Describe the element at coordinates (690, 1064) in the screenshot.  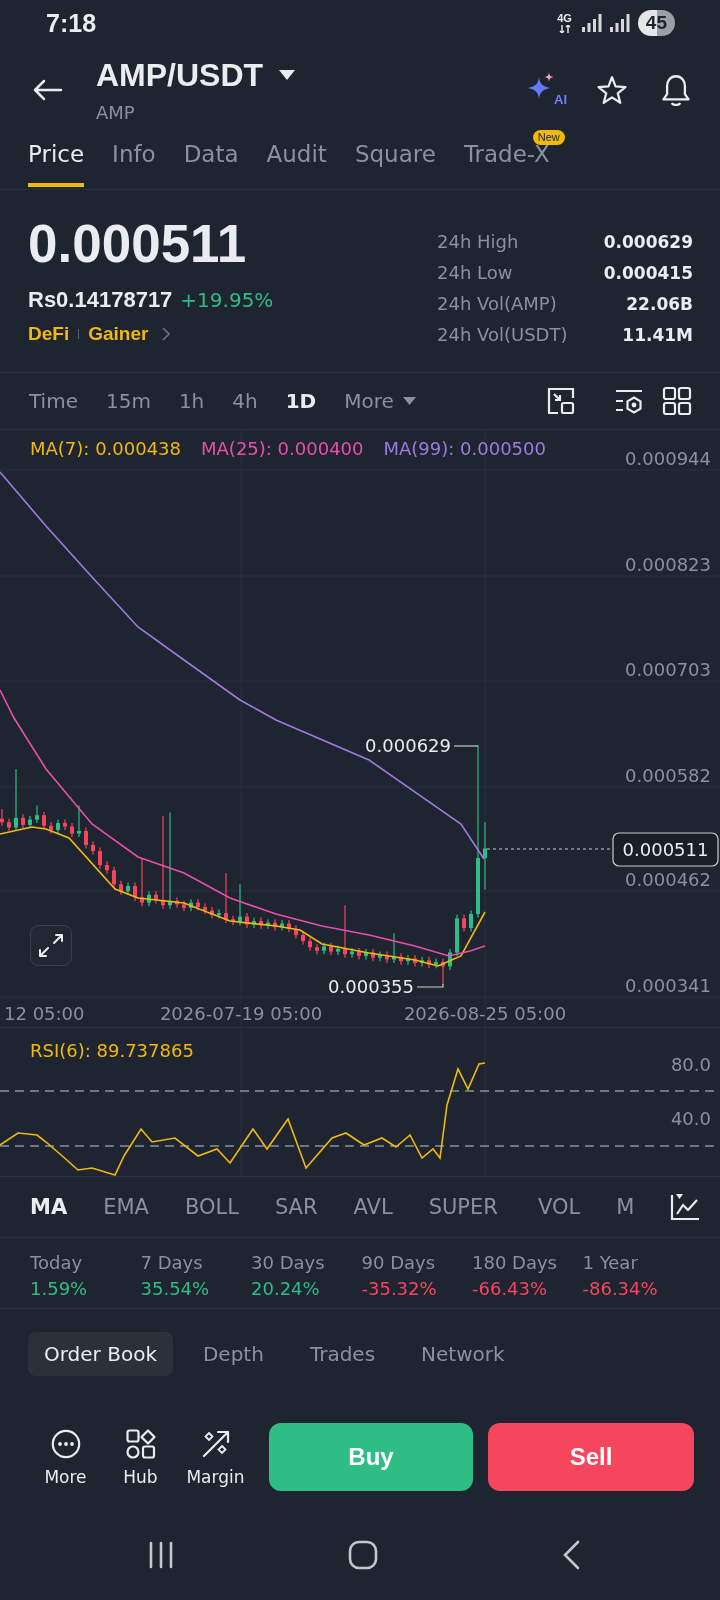
I see `rsi-axis-label: 80.0` at that location.